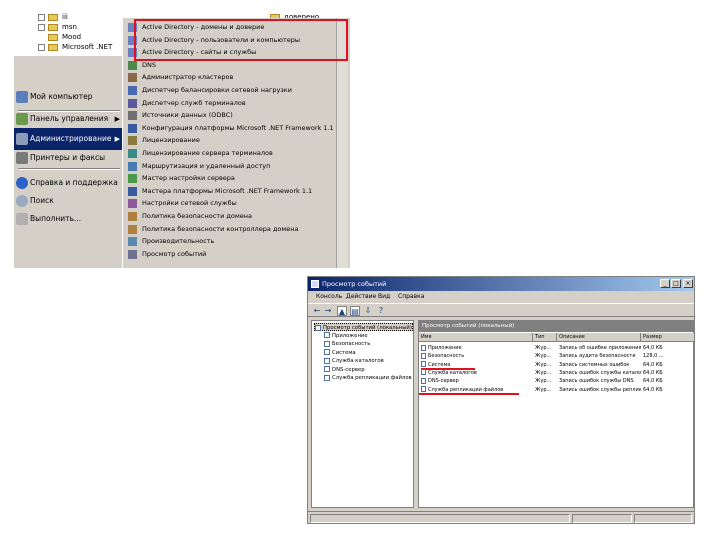 The image size is (720, 540). What do you see at coordinates (188, 178) in the screenshot?
I see `admin-tool-label: Мастер настройки сервера` at bounding box center [188, 178].